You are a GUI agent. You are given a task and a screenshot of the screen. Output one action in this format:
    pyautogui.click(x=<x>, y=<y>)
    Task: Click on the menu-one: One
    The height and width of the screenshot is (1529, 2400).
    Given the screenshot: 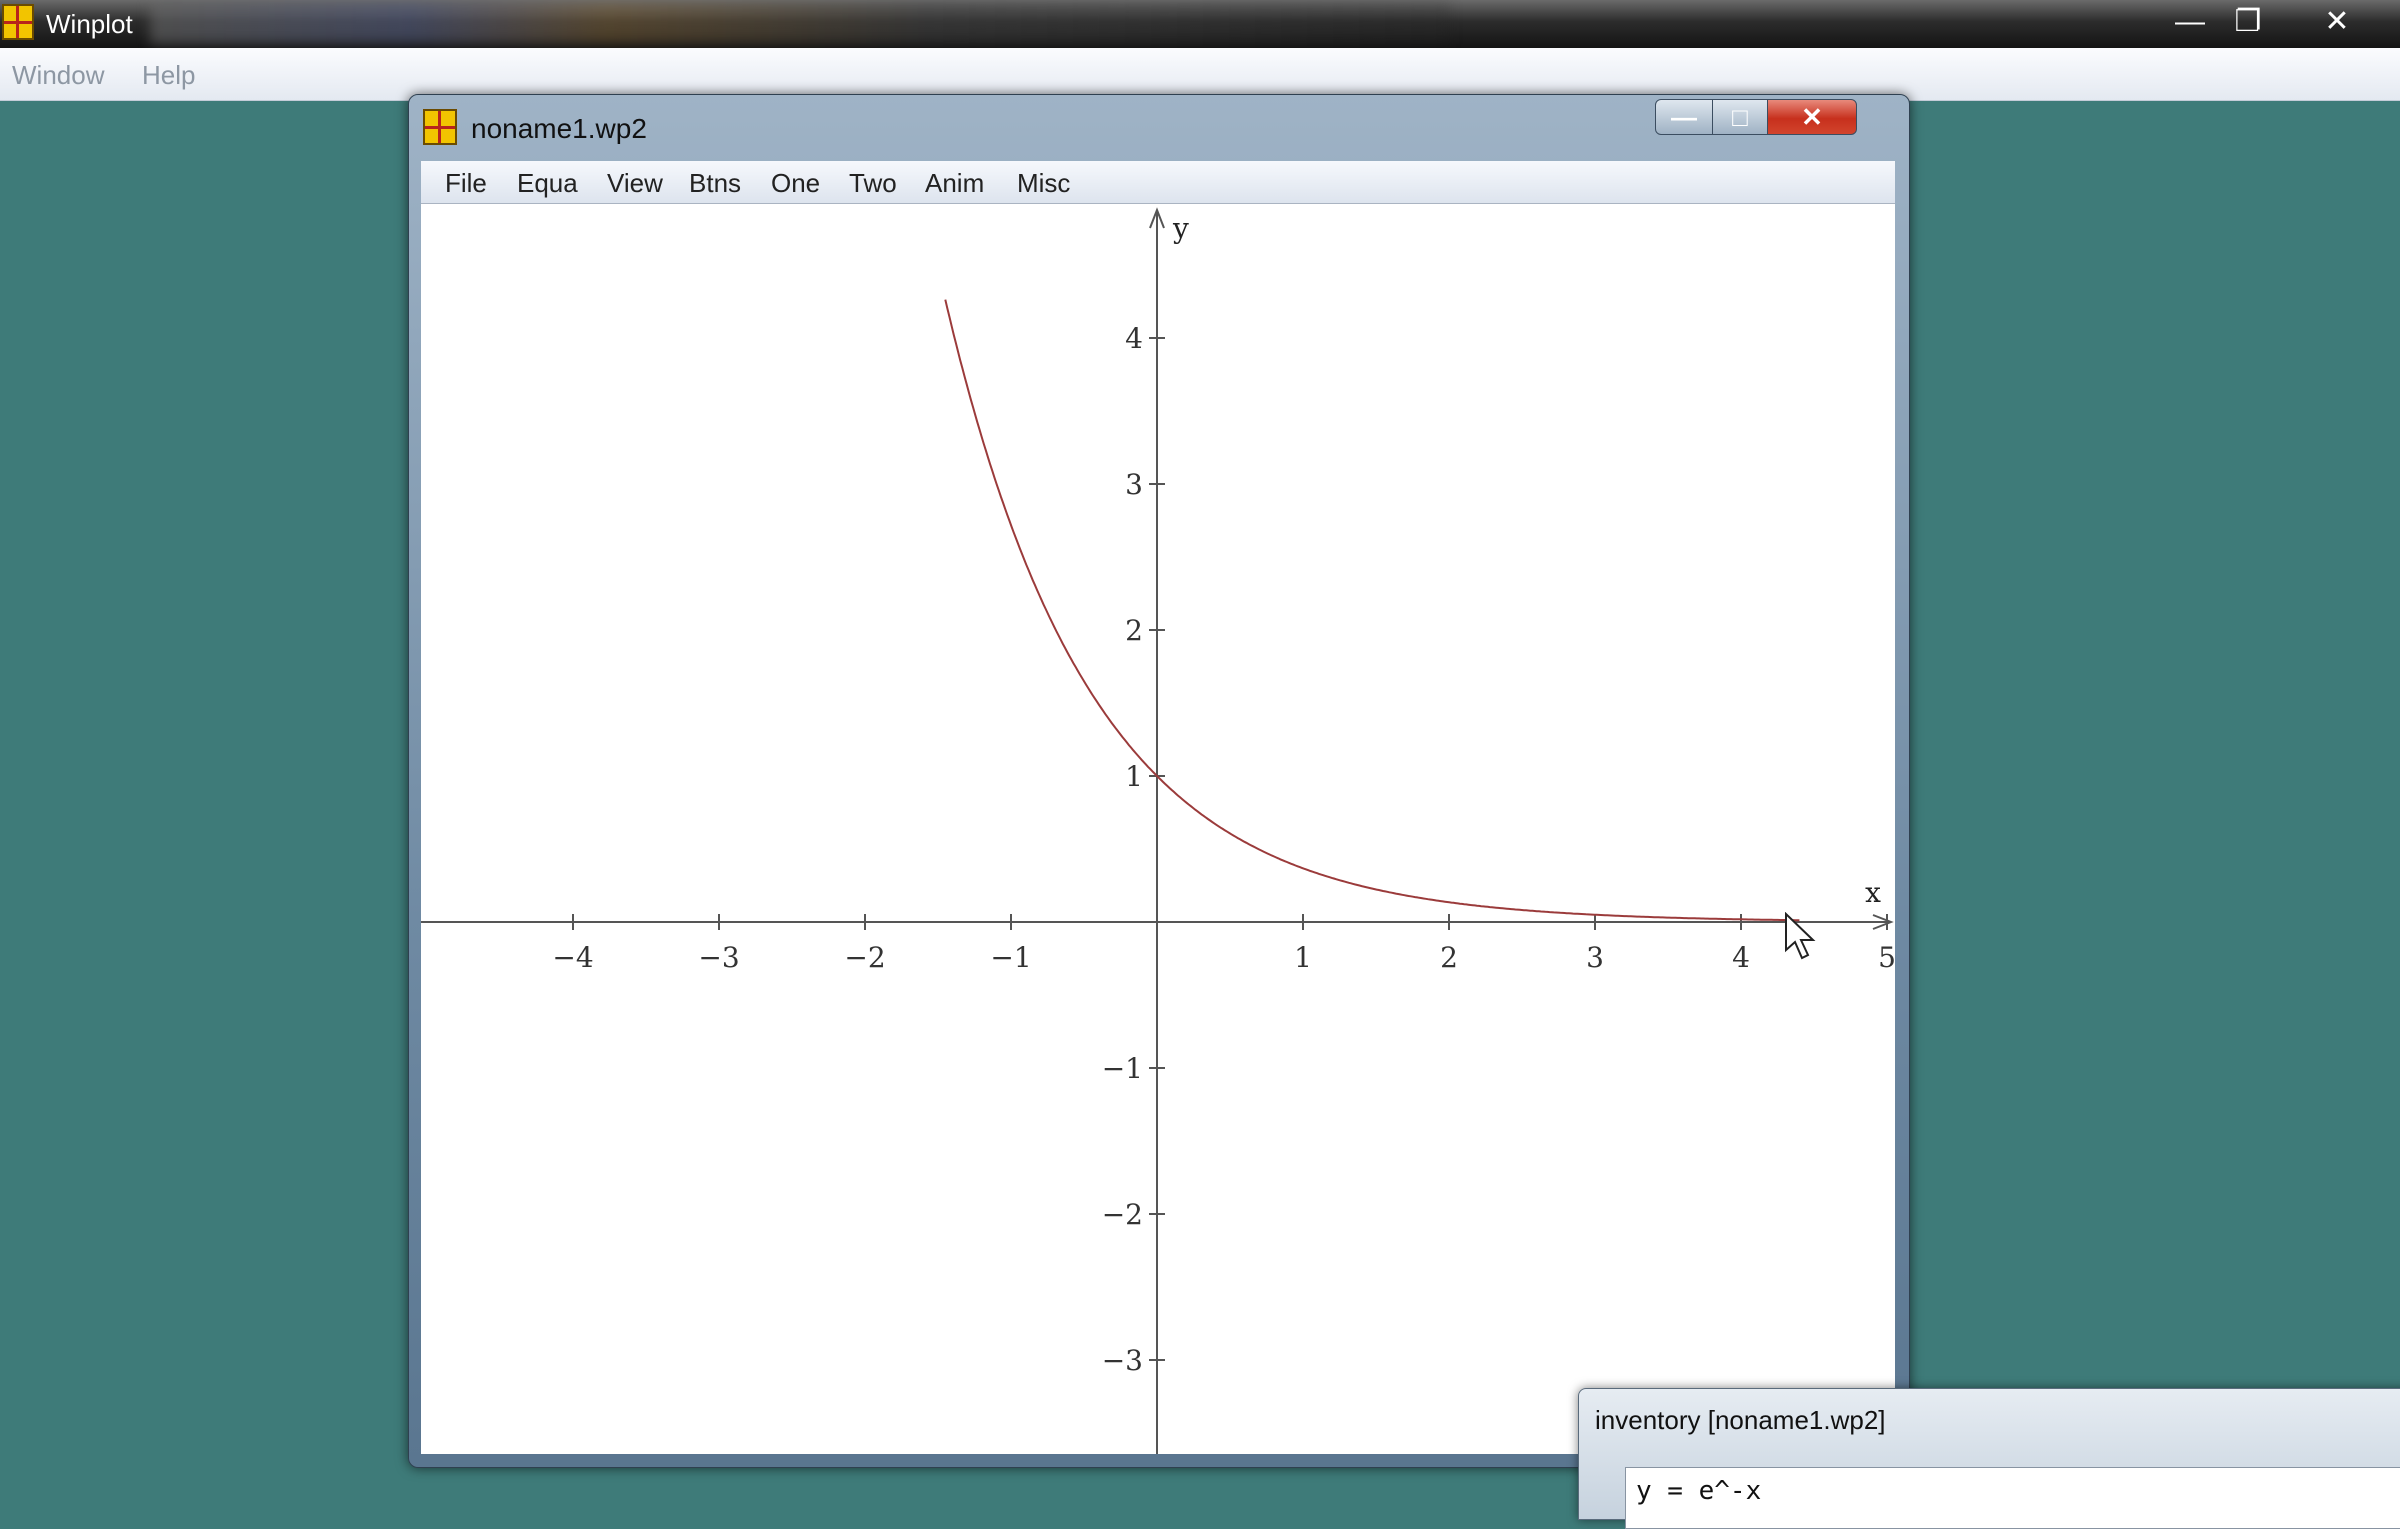 What is the action you would take?
    pyautogui.click(x=795, y=183)
    